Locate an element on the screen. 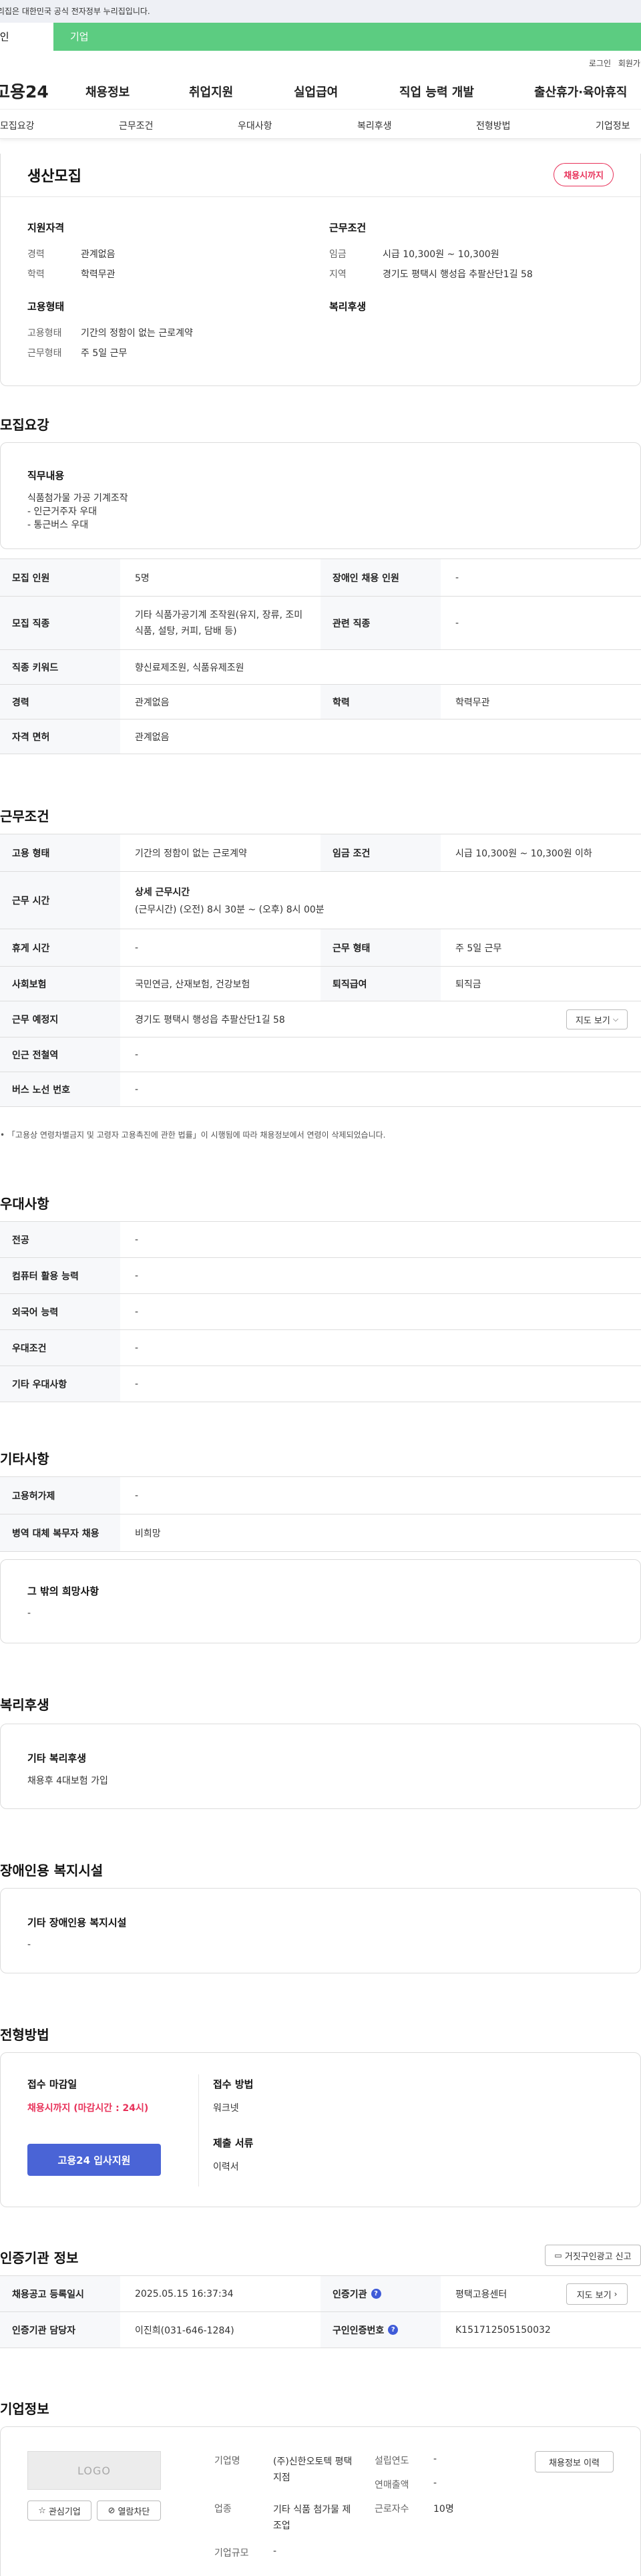  menu-parental-leave: 출산휴가·육아휴직 is located at coordinates (580, 91).